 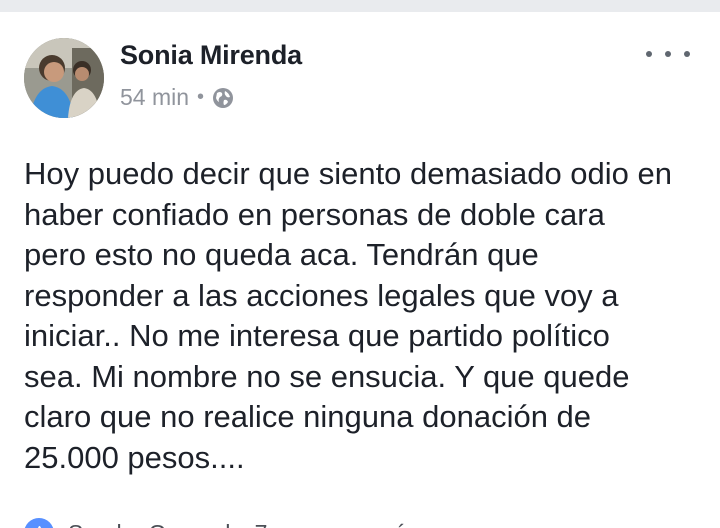 I want to click on avatar, so click(x=64, y=78).